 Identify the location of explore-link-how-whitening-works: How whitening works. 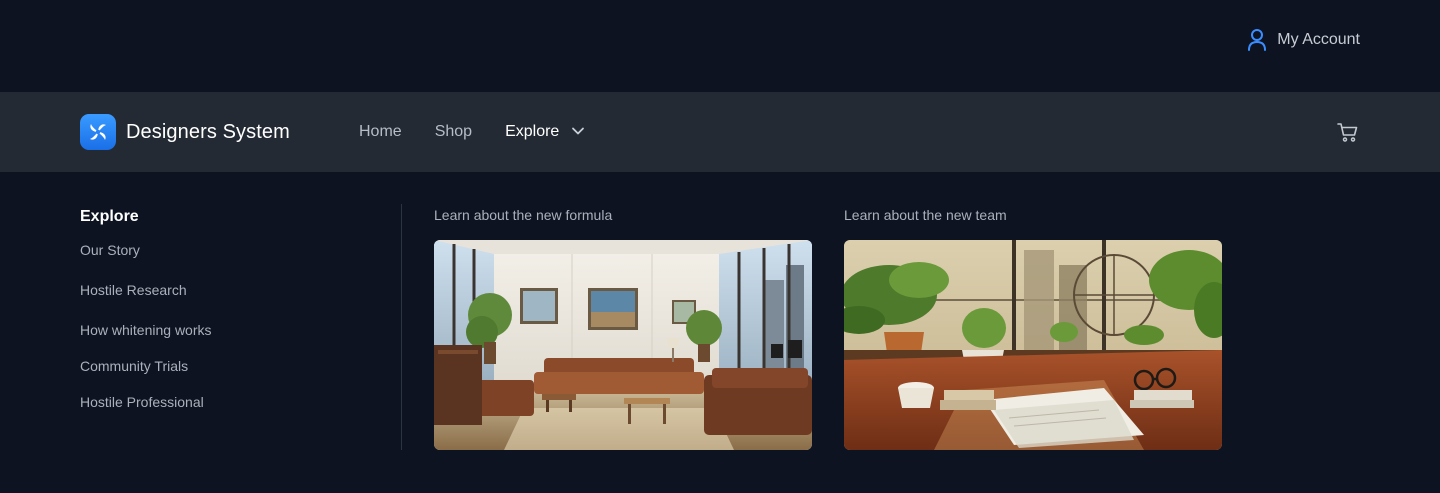
(200, 330).